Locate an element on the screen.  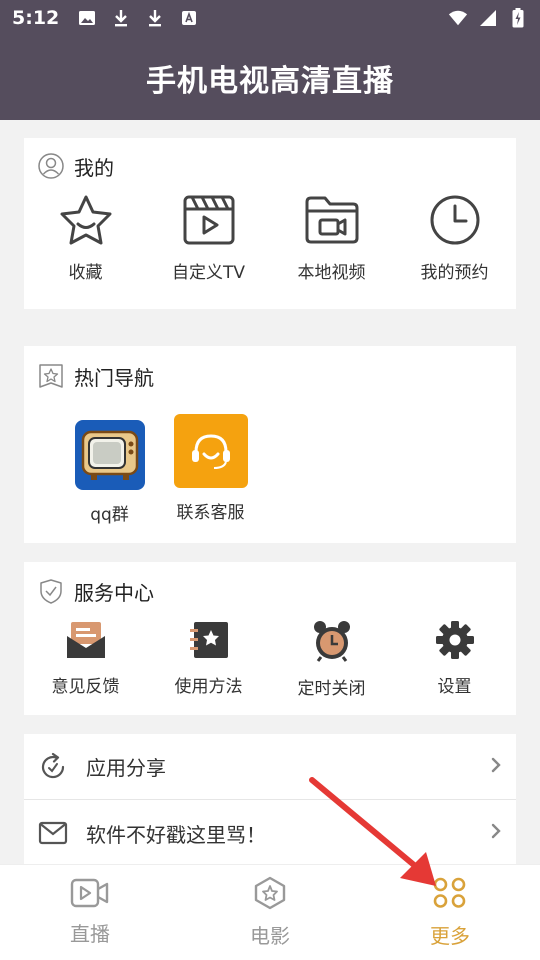
service-header: 服务中心 is located at coordinates (270, 591).